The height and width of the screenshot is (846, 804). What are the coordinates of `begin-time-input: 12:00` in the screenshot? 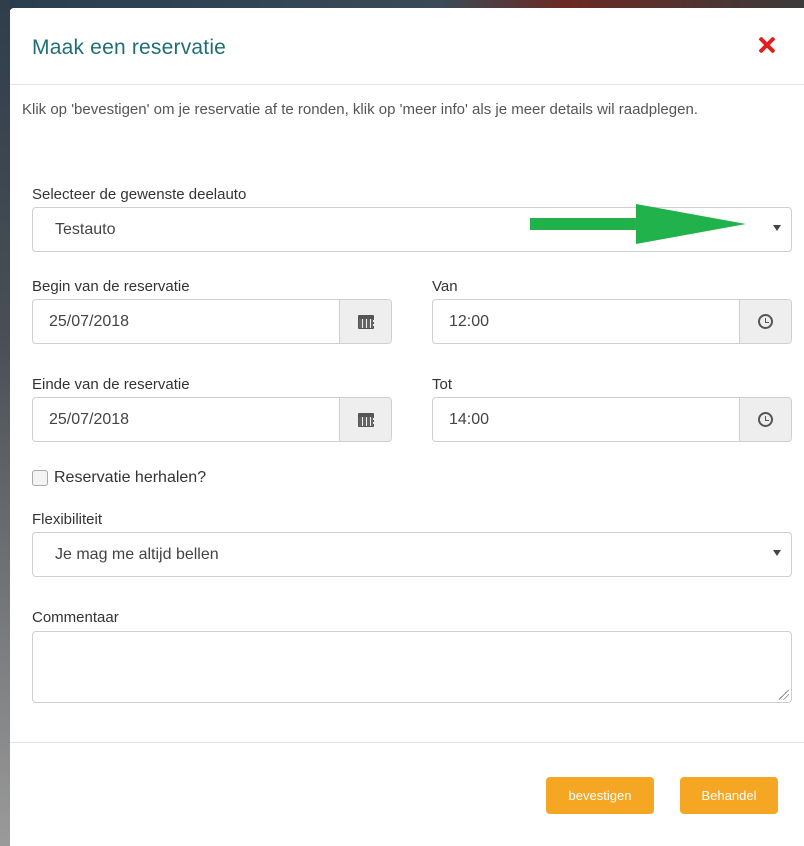 It's located at (586, 321).